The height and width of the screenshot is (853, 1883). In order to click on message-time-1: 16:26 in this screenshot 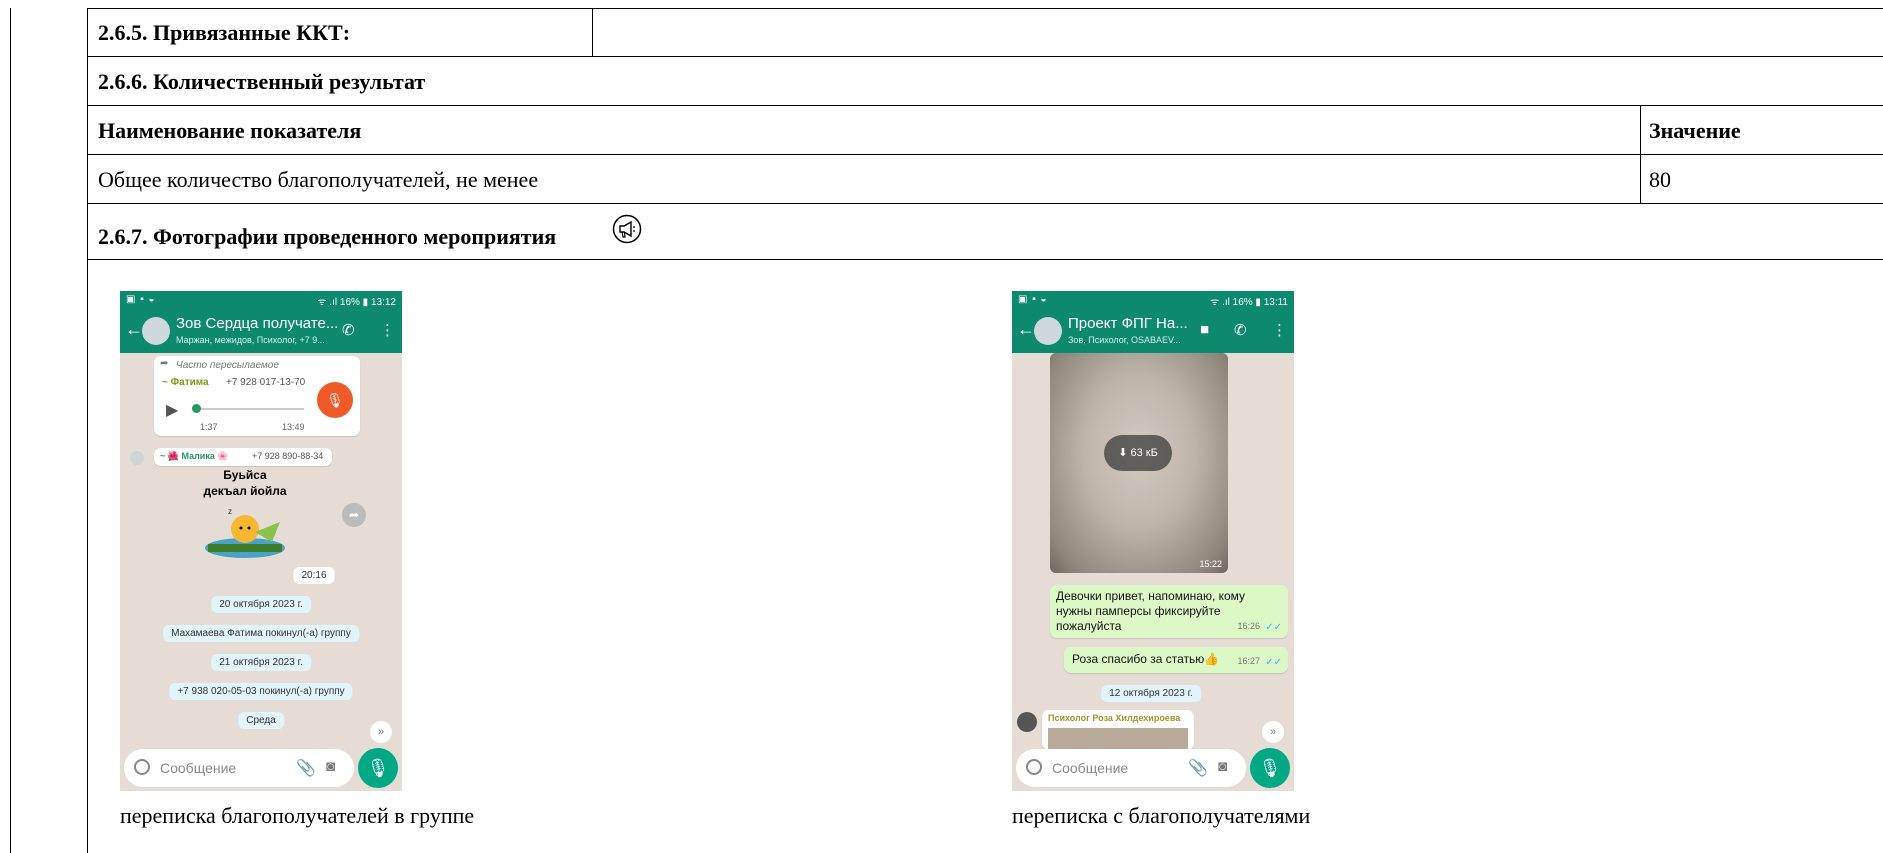, I will do `click(1248, 626)`.